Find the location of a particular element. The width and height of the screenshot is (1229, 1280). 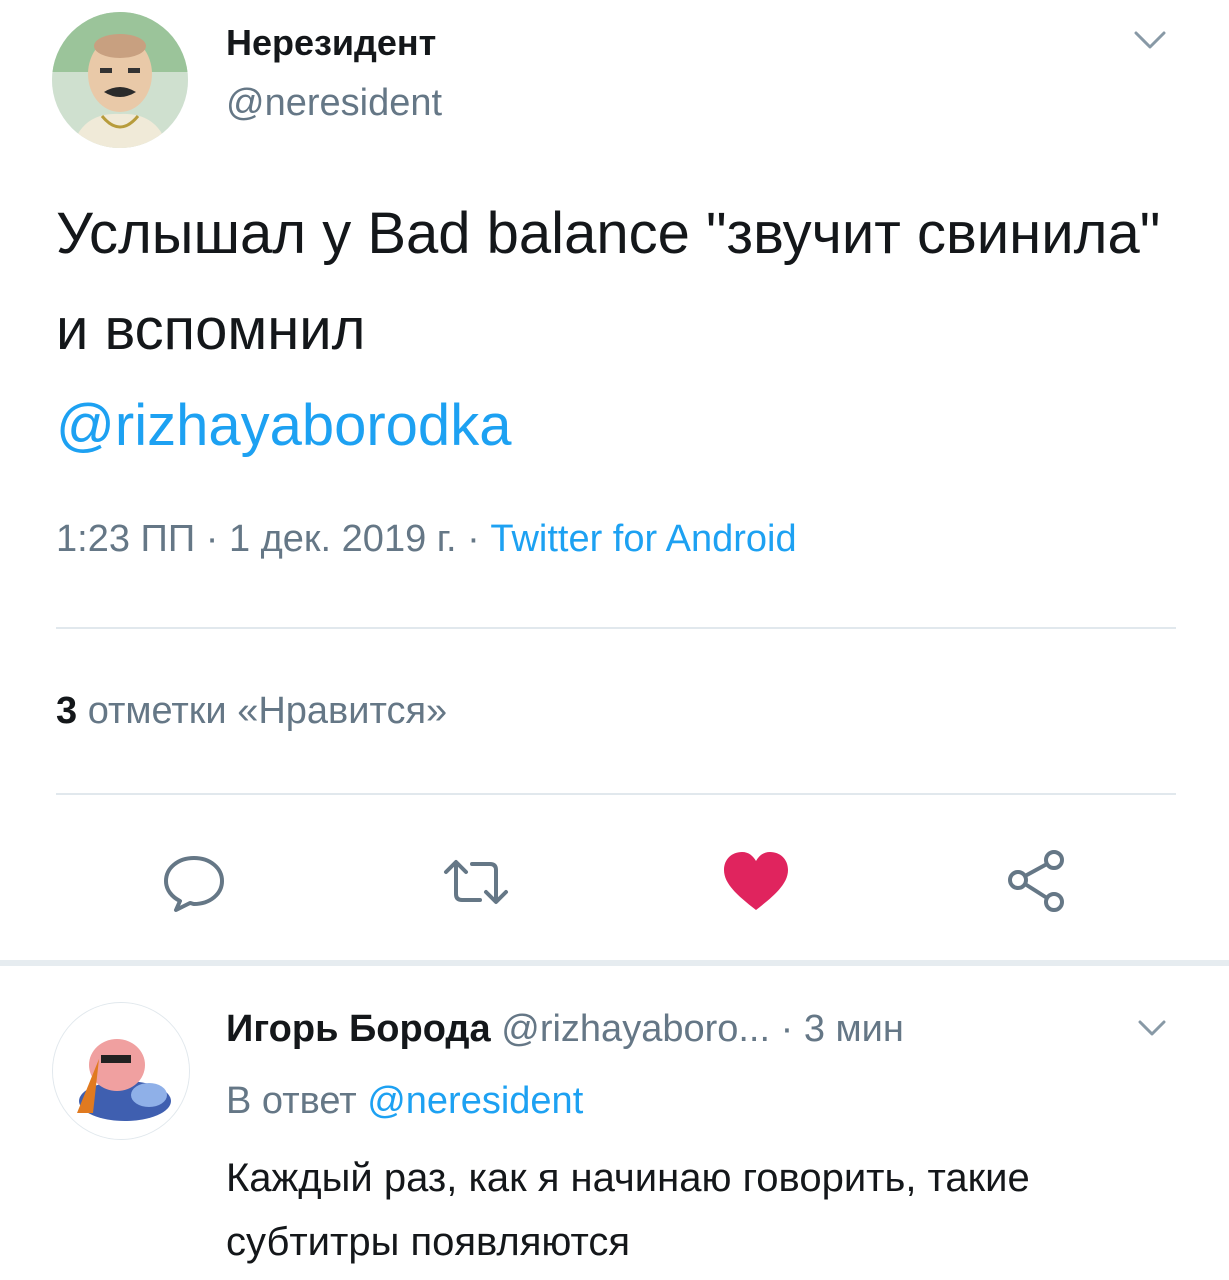

share-icon is located at coordinates (1036, 881).